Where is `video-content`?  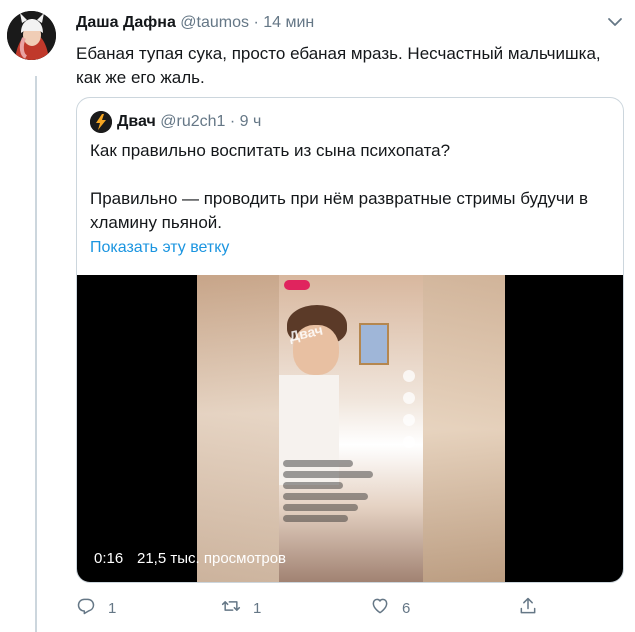
video-content is located at coordinates (351, 428).